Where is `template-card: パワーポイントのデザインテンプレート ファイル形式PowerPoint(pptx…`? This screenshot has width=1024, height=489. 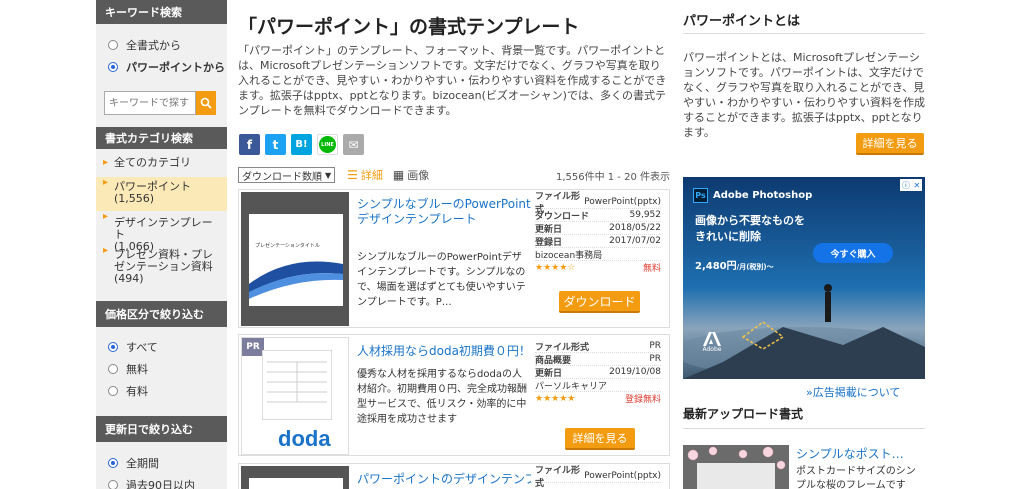
template-card: パワーポイントのデザインテンプレート ファイル形式PowerPoint(pptx… is located at coordinates (454, 476).